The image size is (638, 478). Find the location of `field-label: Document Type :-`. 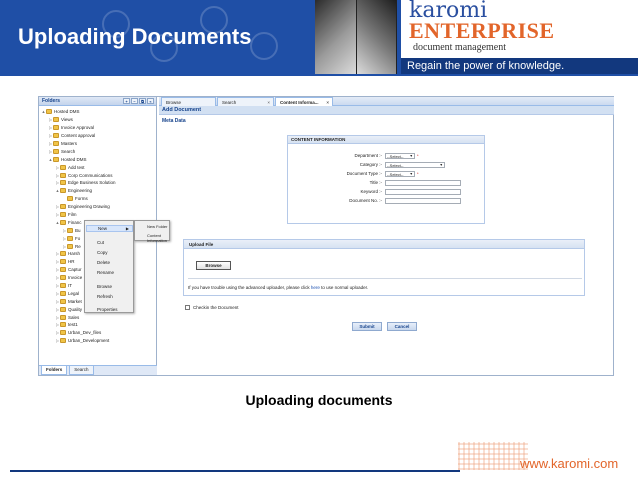

field-label: Document Type :- is located at coordinates (364, 173).